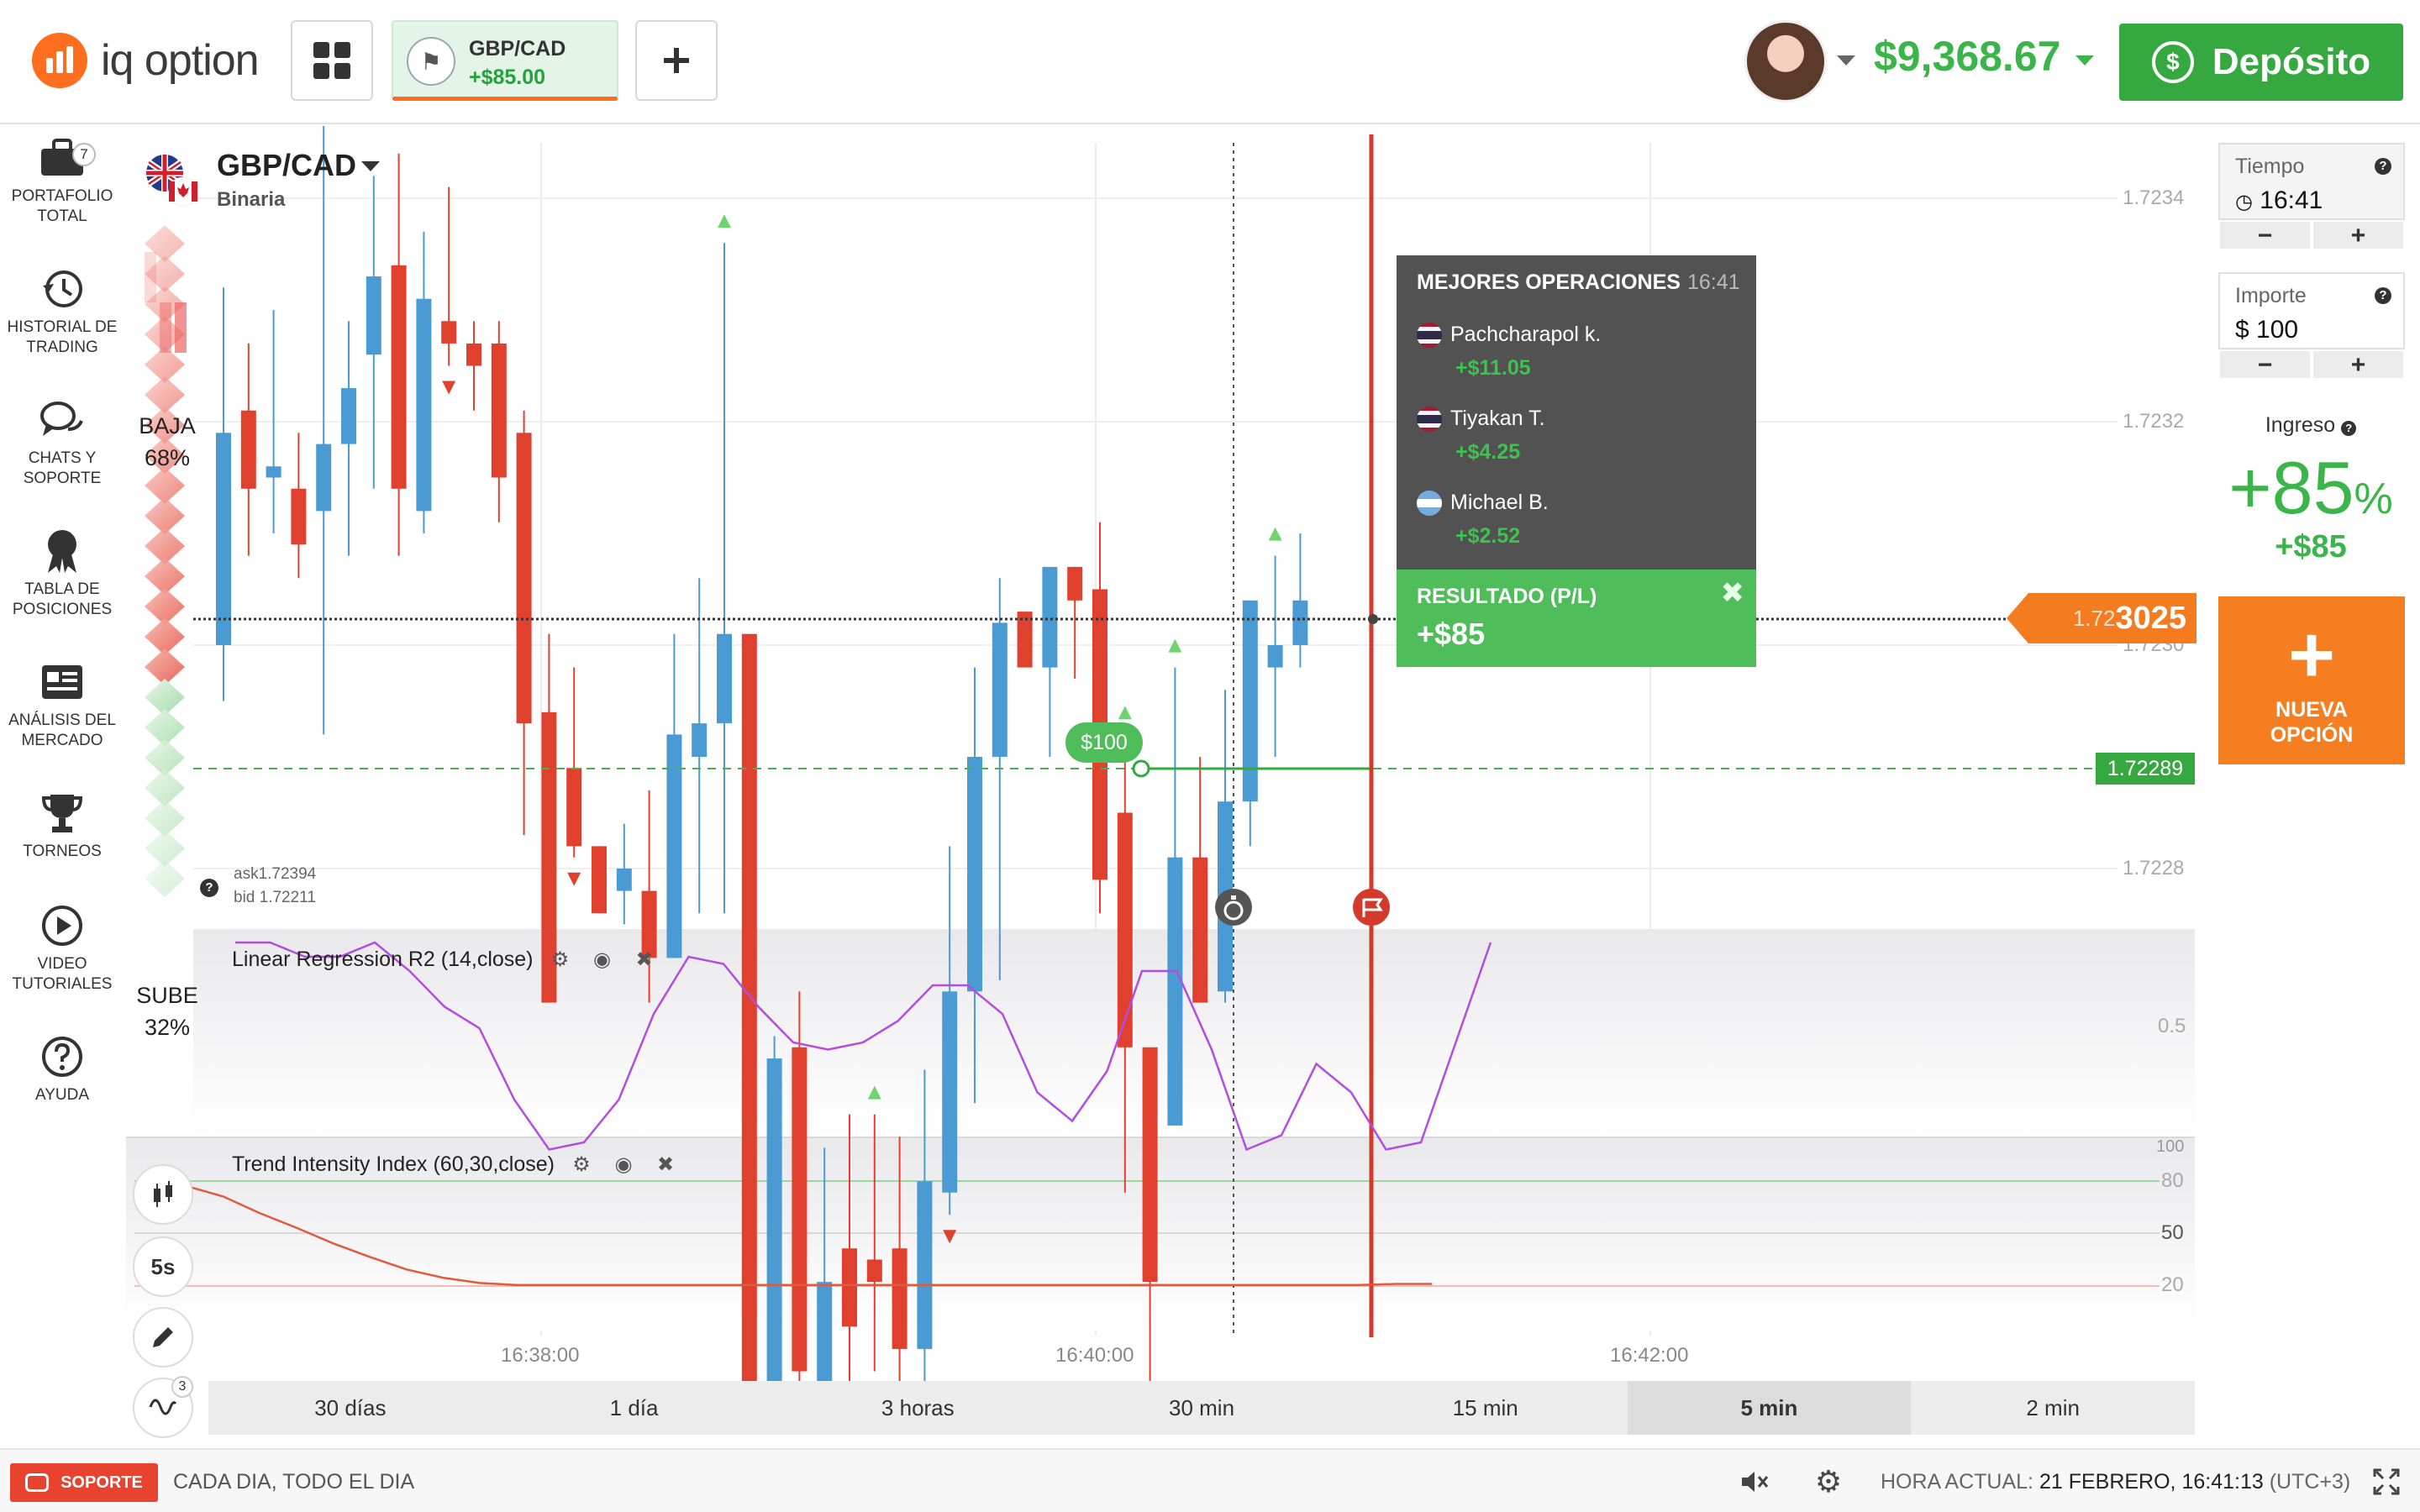 Image resolution: width=2420 pixels, height=1512 pixels. I want to click on logo-text: iq option, so click(180, 60).